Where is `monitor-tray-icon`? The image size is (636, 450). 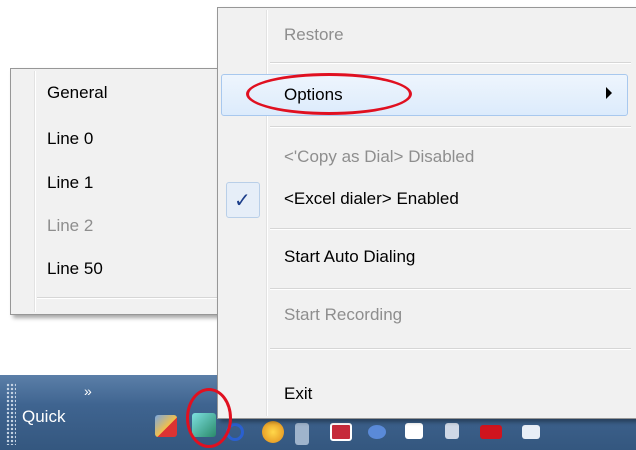 monitor-tray-icon is located at coordinates (531, 432).